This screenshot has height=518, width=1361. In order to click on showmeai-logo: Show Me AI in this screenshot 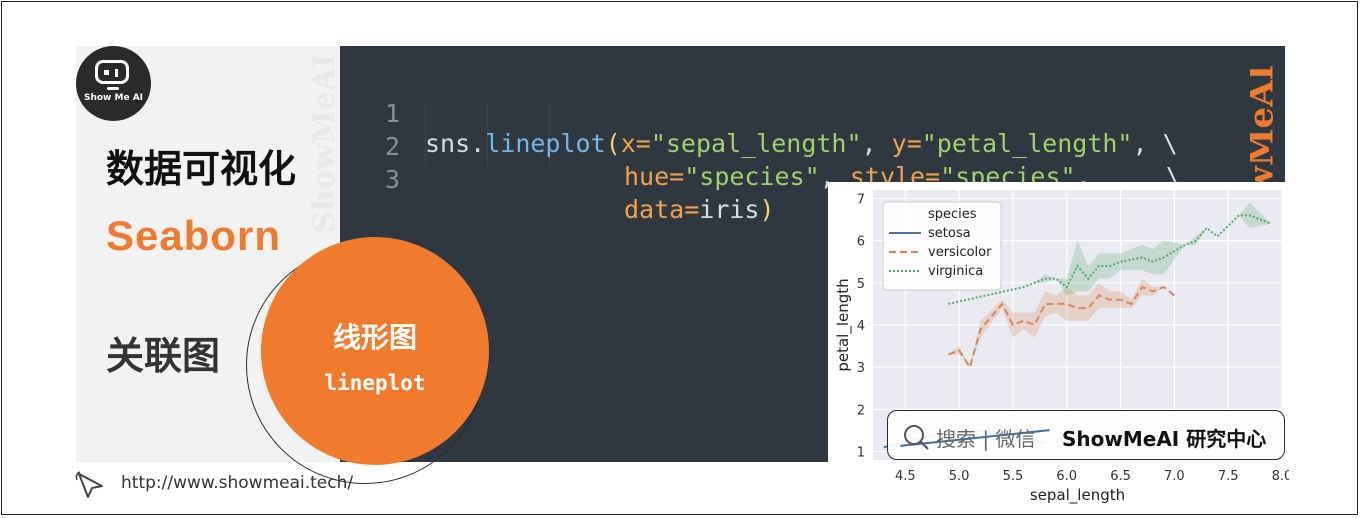, I will do `click(113, 83)`.